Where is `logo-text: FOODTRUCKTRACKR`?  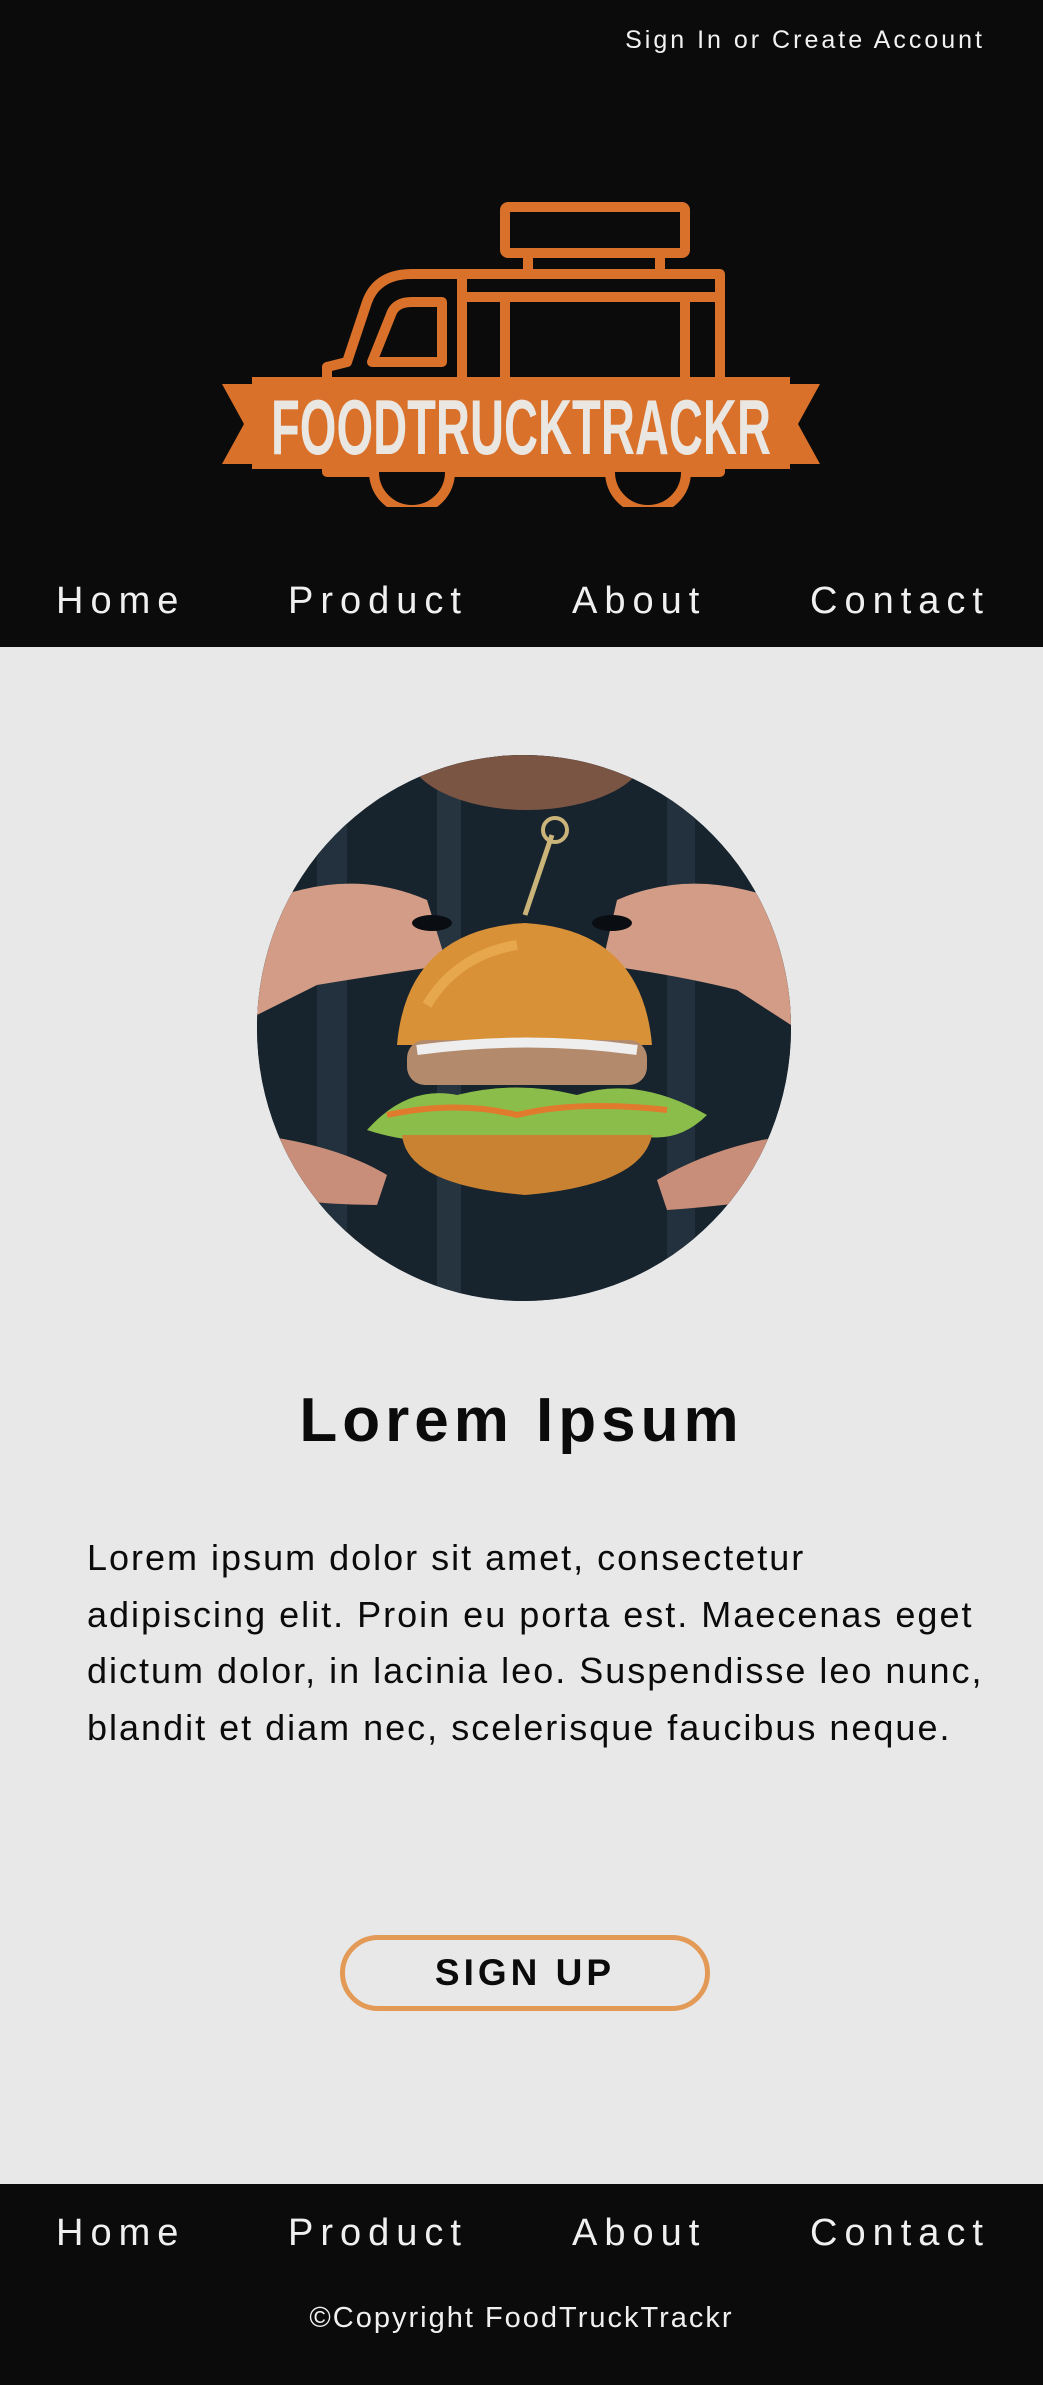
logo-text: FOODTRUCKTRACKR is located at coordinates (521, 427).